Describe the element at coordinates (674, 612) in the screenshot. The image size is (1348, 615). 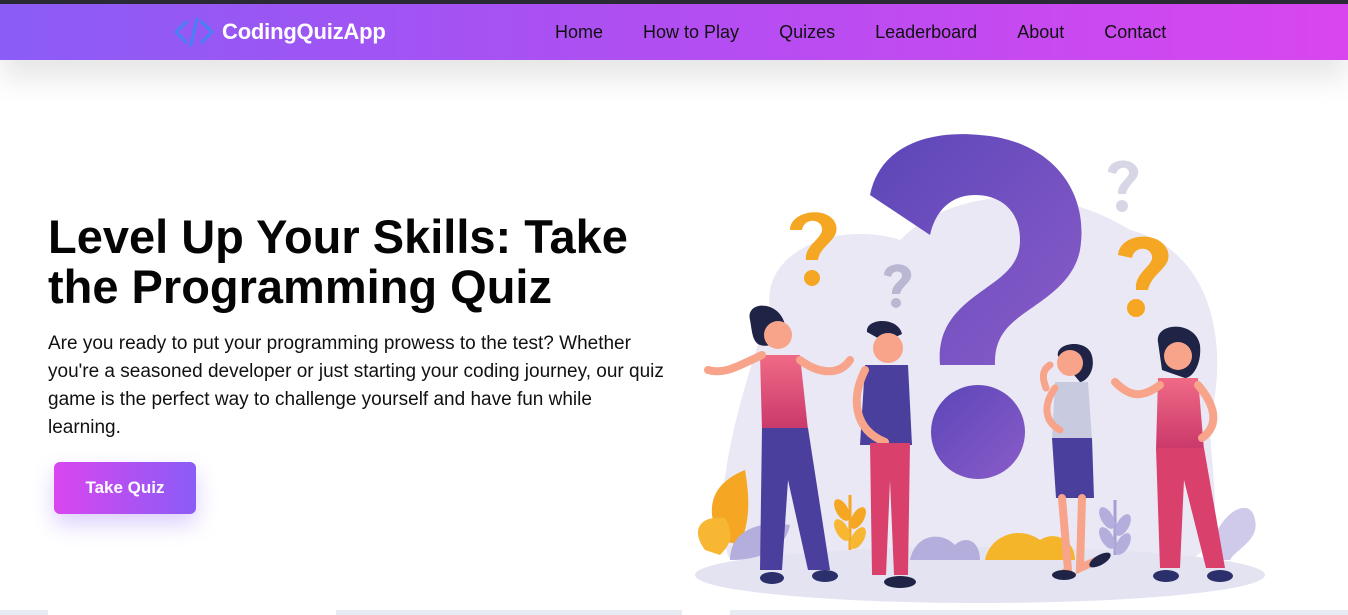
I see `bottom-edge` at that location.